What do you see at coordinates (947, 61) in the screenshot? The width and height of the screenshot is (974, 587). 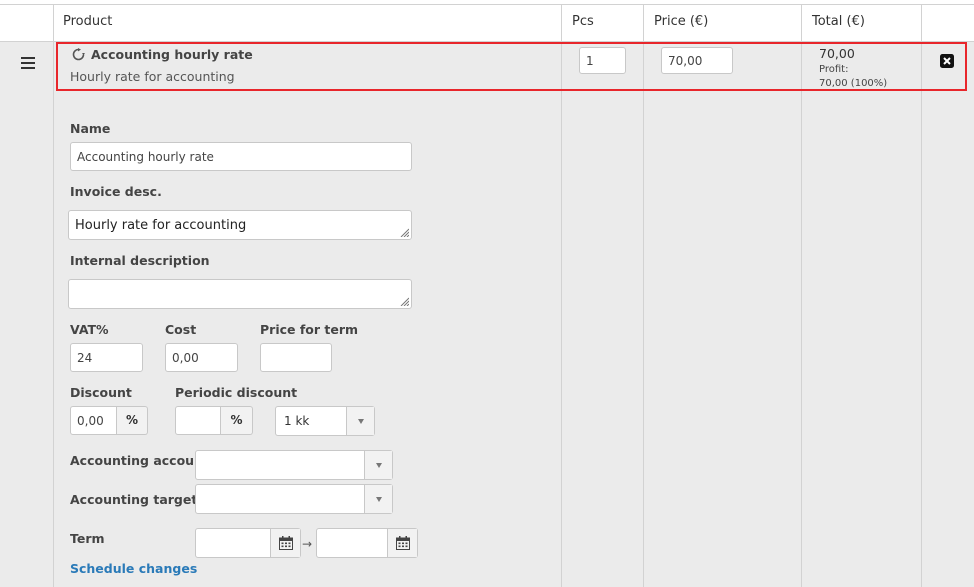 I see `remove-icon` at bounding box center [947, 61].